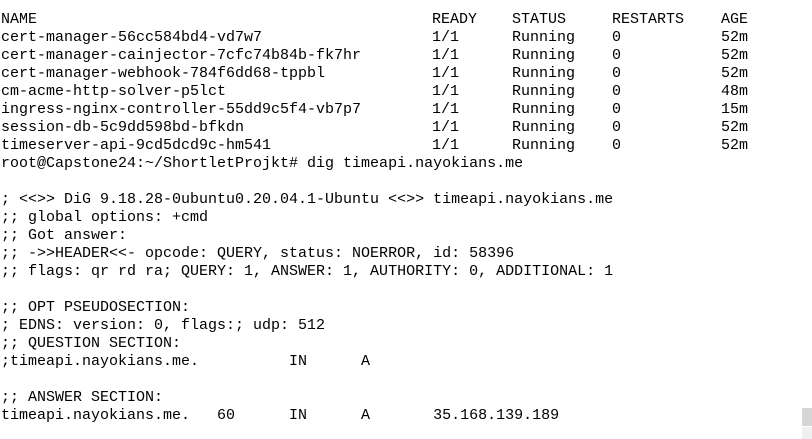  What do you see at coordinates (186, 361) in the screenshot?
I see `output-line: ;timeapi.nayokians.me. IN A` at bounding box center [186, 361].